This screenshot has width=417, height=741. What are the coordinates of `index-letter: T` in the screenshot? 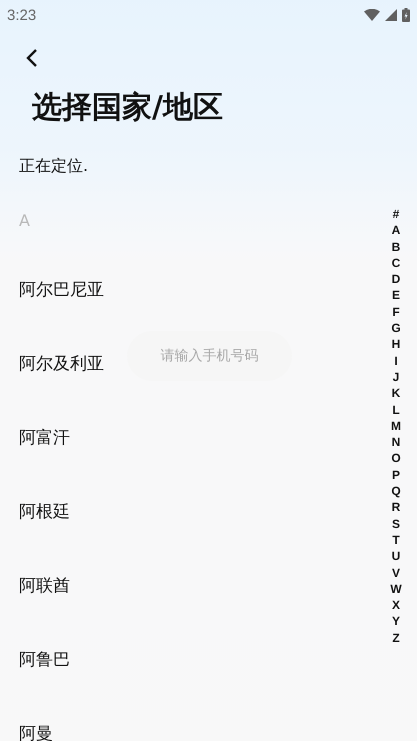 It's located at (396, 540).